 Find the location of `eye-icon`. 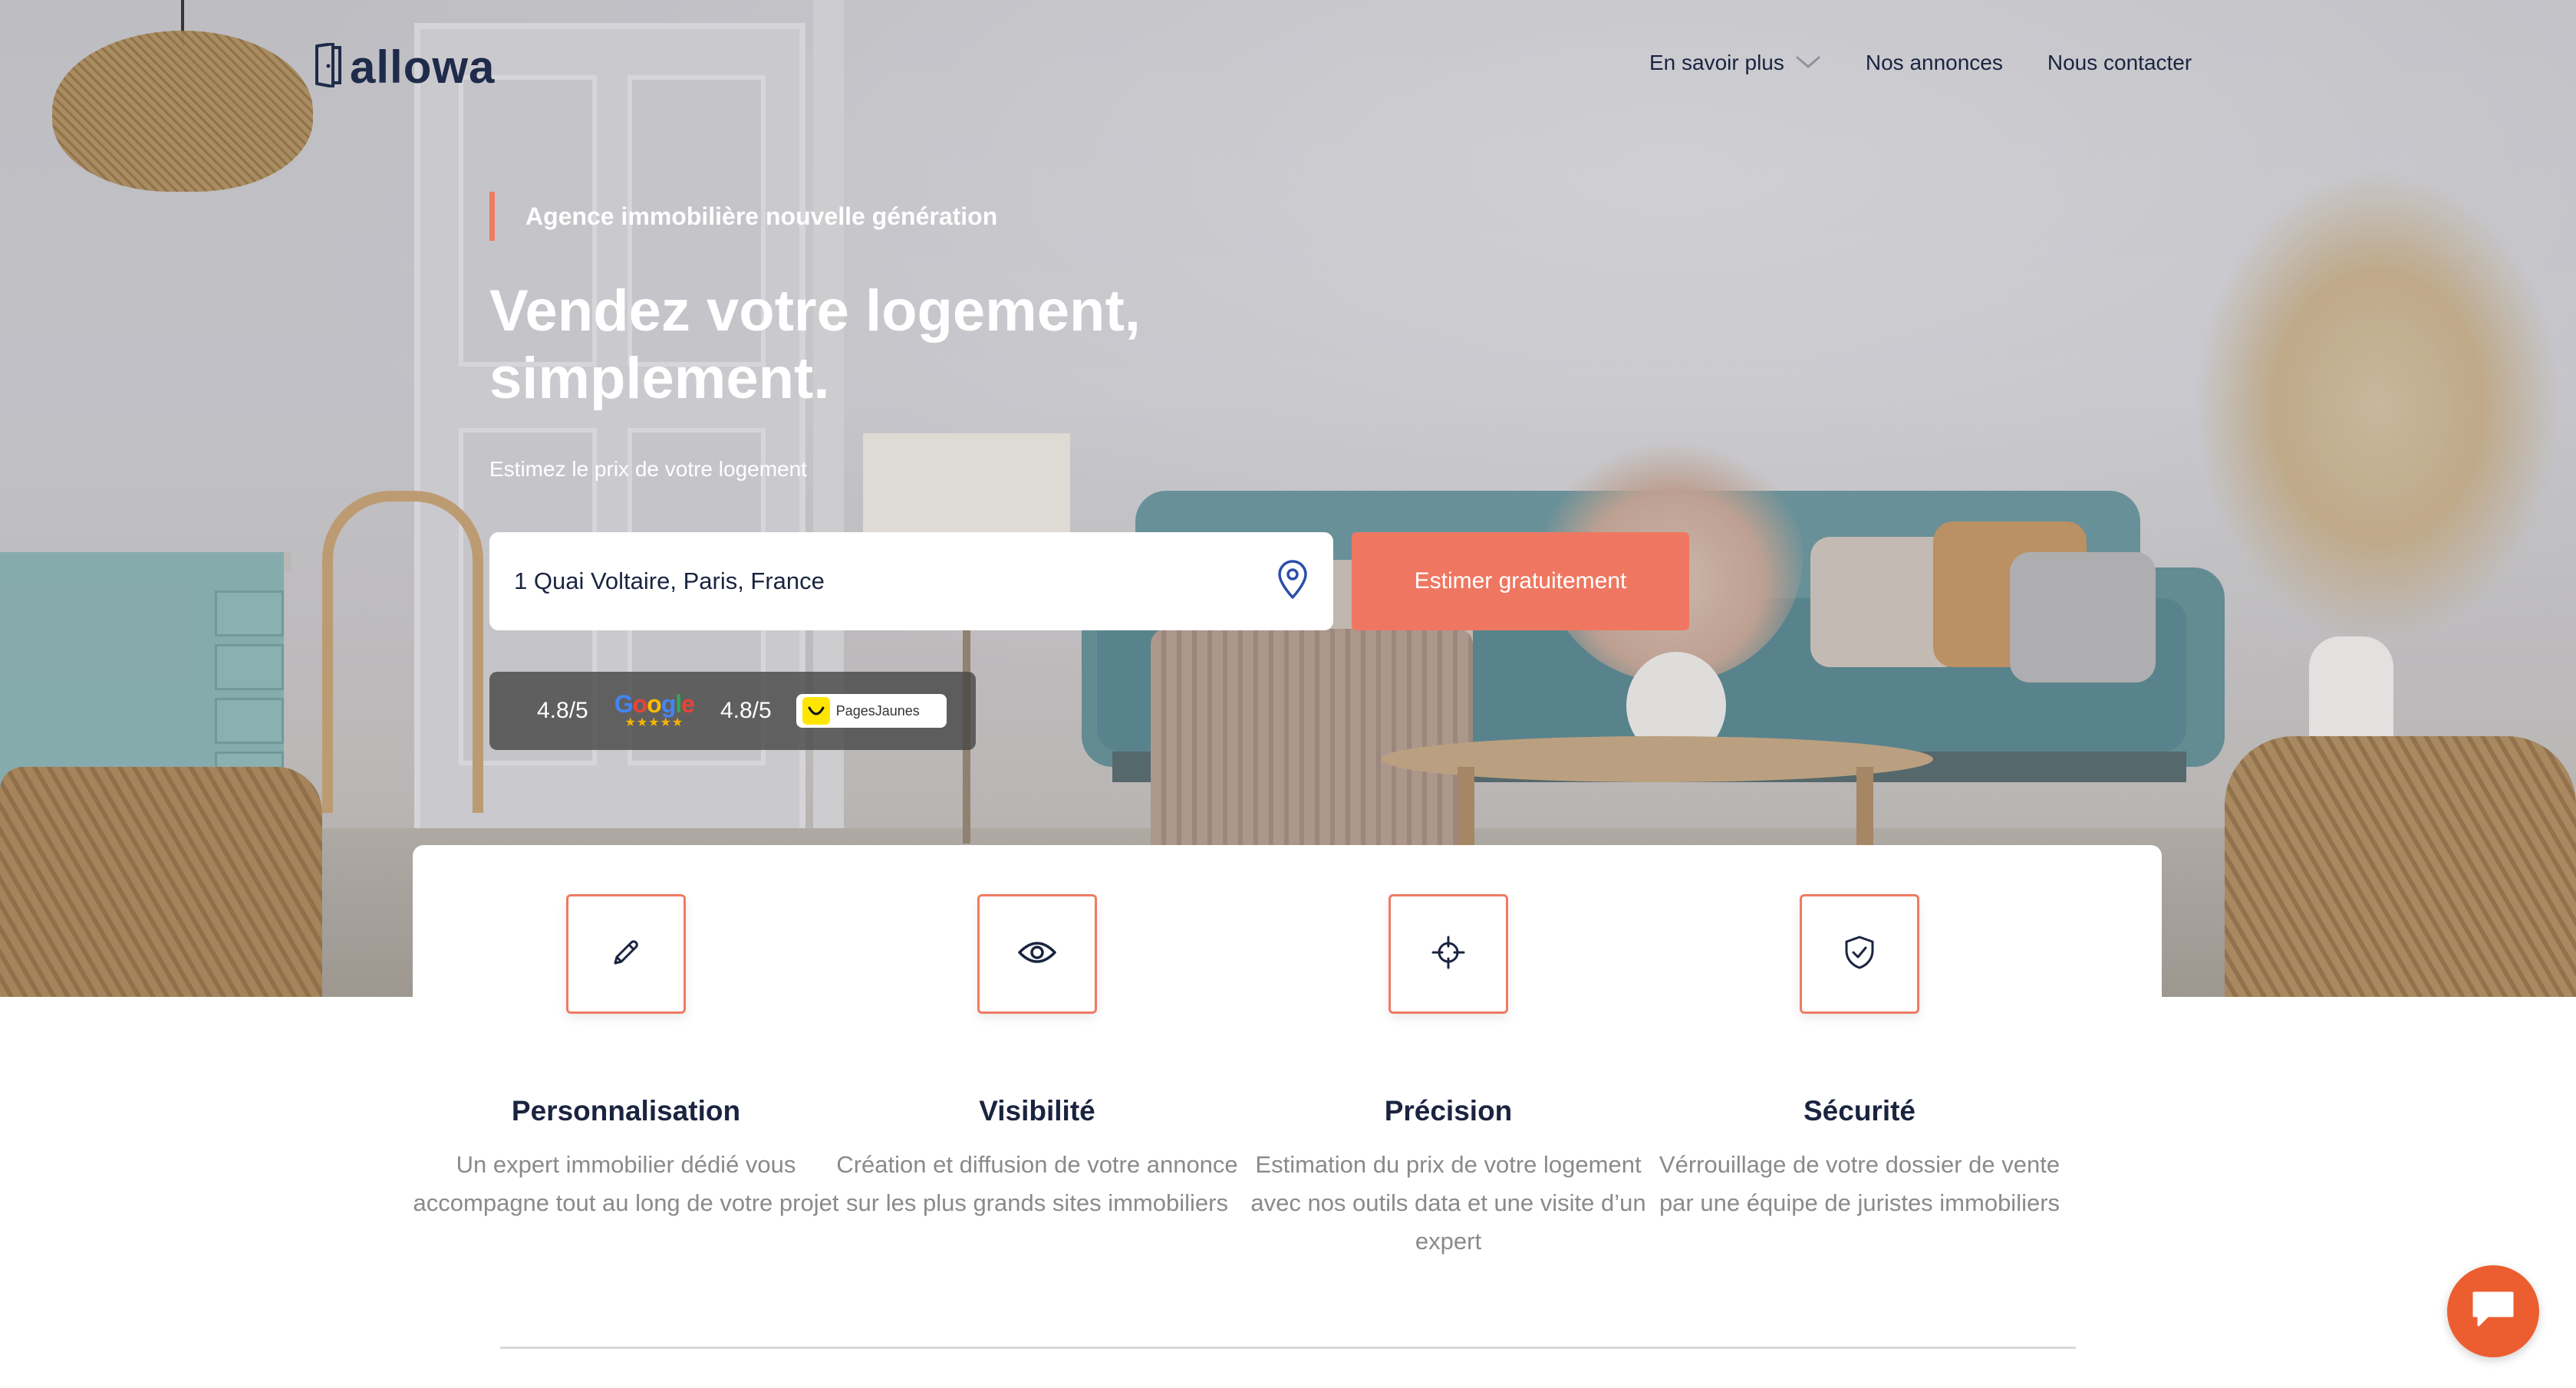

eye-icon is located at coordinates (1037, 954).